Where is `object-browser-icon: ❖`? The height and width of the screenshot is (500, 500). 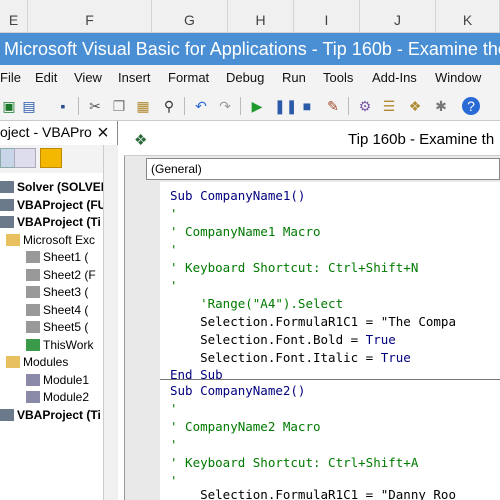 object-browser-icon: ❖ is located at coordinates (415, 106).